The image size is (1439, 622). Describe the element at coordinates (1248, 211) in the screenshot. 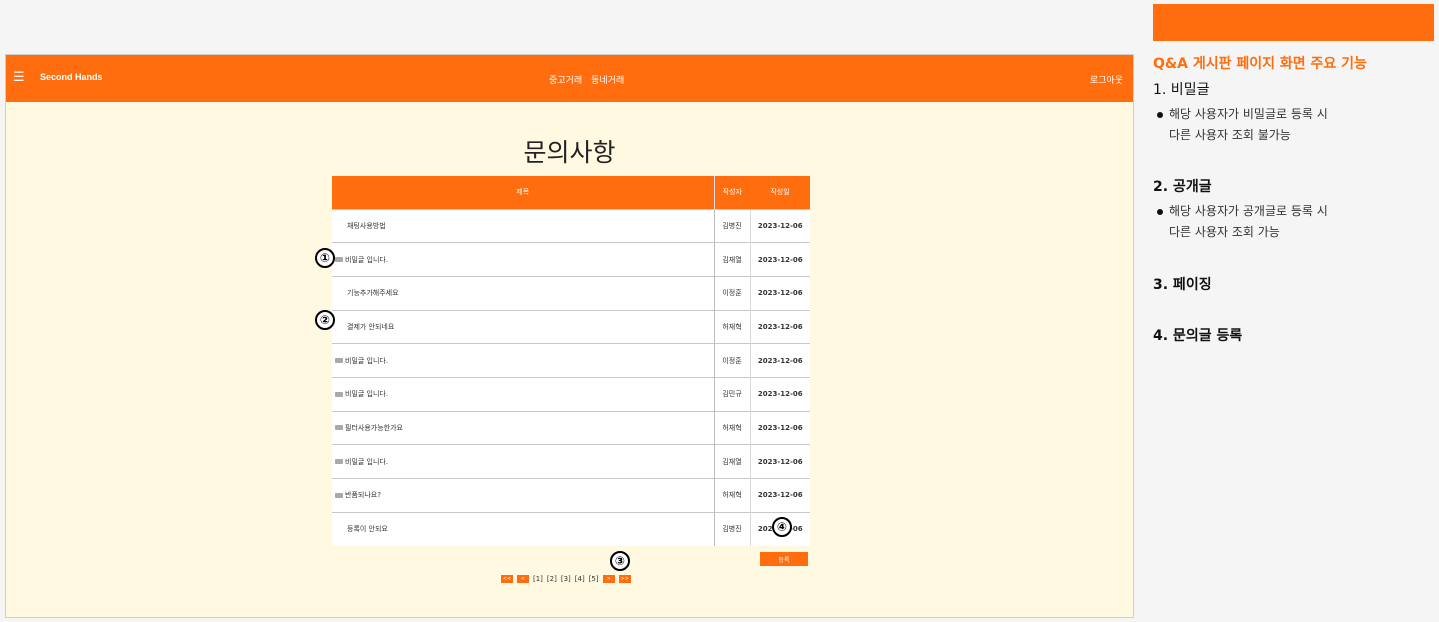

I see `annotation-line: 해당 사용자가 공개글로 등록 시` at that location.